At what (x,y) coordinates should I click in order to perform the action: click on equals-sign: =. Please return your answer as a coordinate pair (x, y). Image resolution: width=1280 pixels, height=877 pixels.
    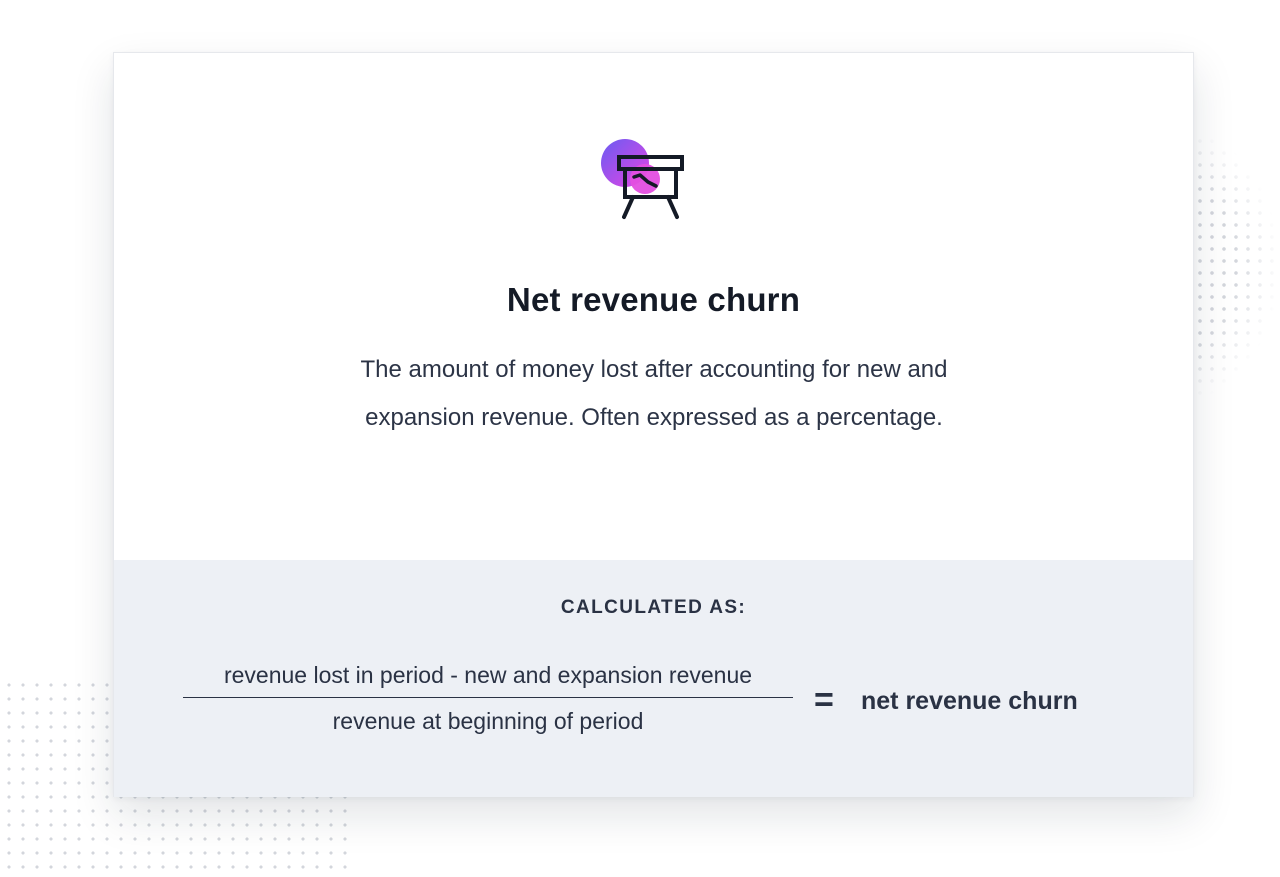
    Looking at the image, I should click on (824, 700).